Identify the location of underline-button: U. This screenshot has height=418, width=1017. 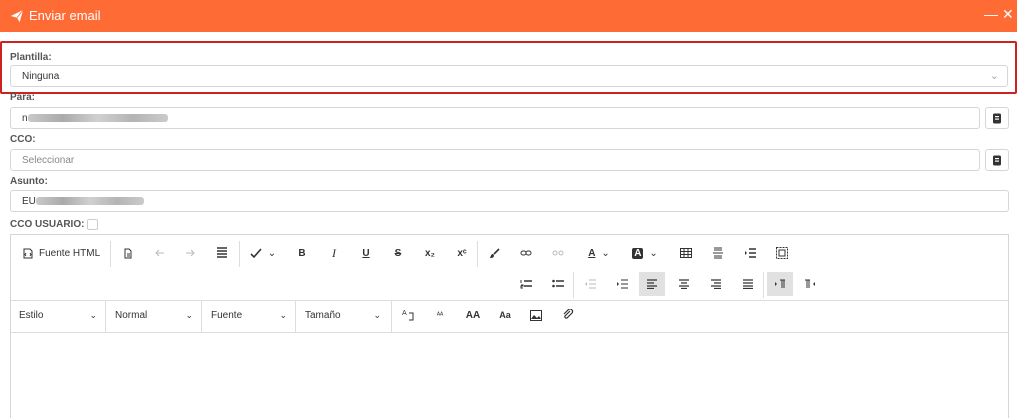
(366, 253).